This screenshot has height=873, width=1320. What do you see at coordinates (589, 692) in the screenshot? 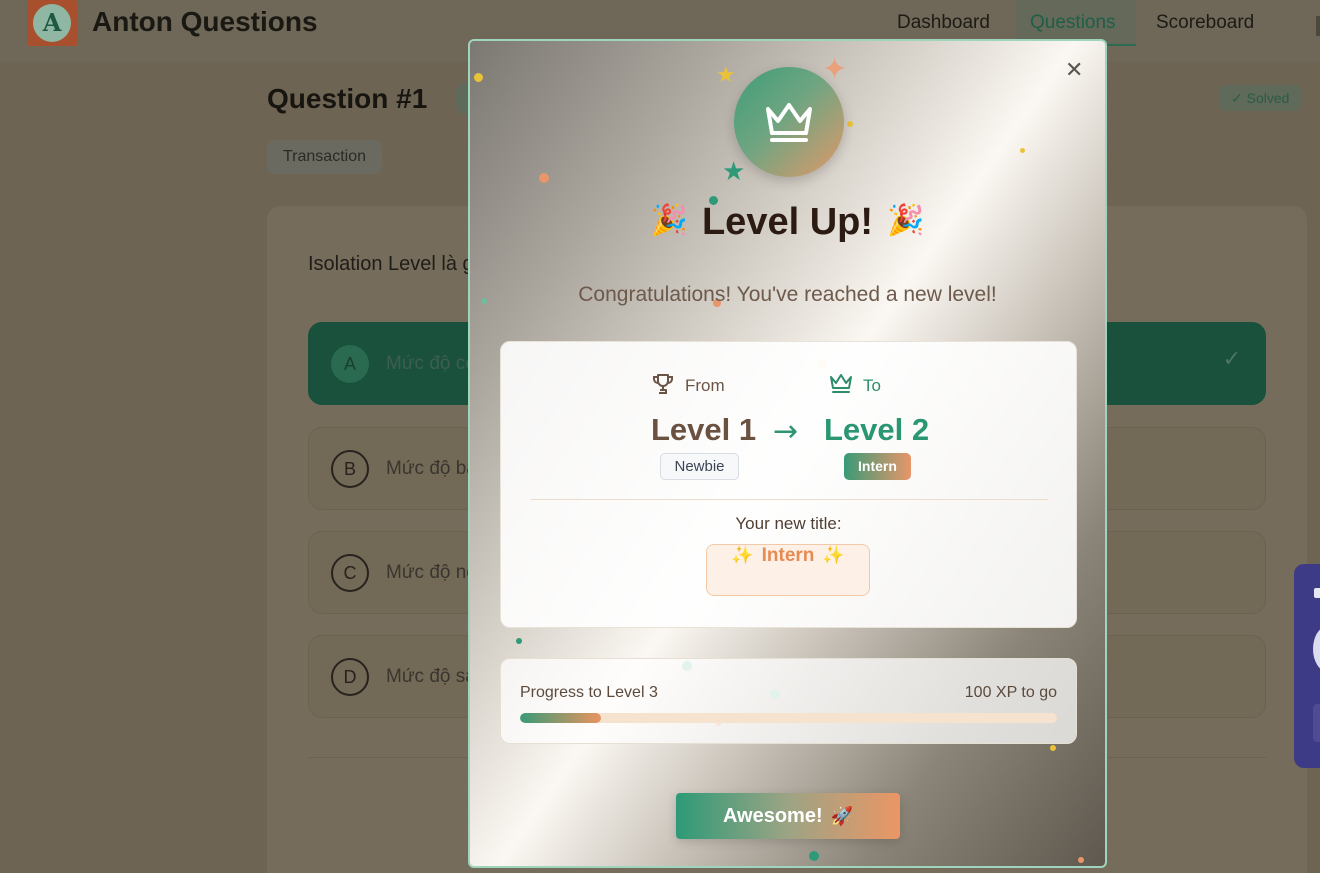
I see `progress-label: Progress to Level 3` at bounding box center [589, 692].